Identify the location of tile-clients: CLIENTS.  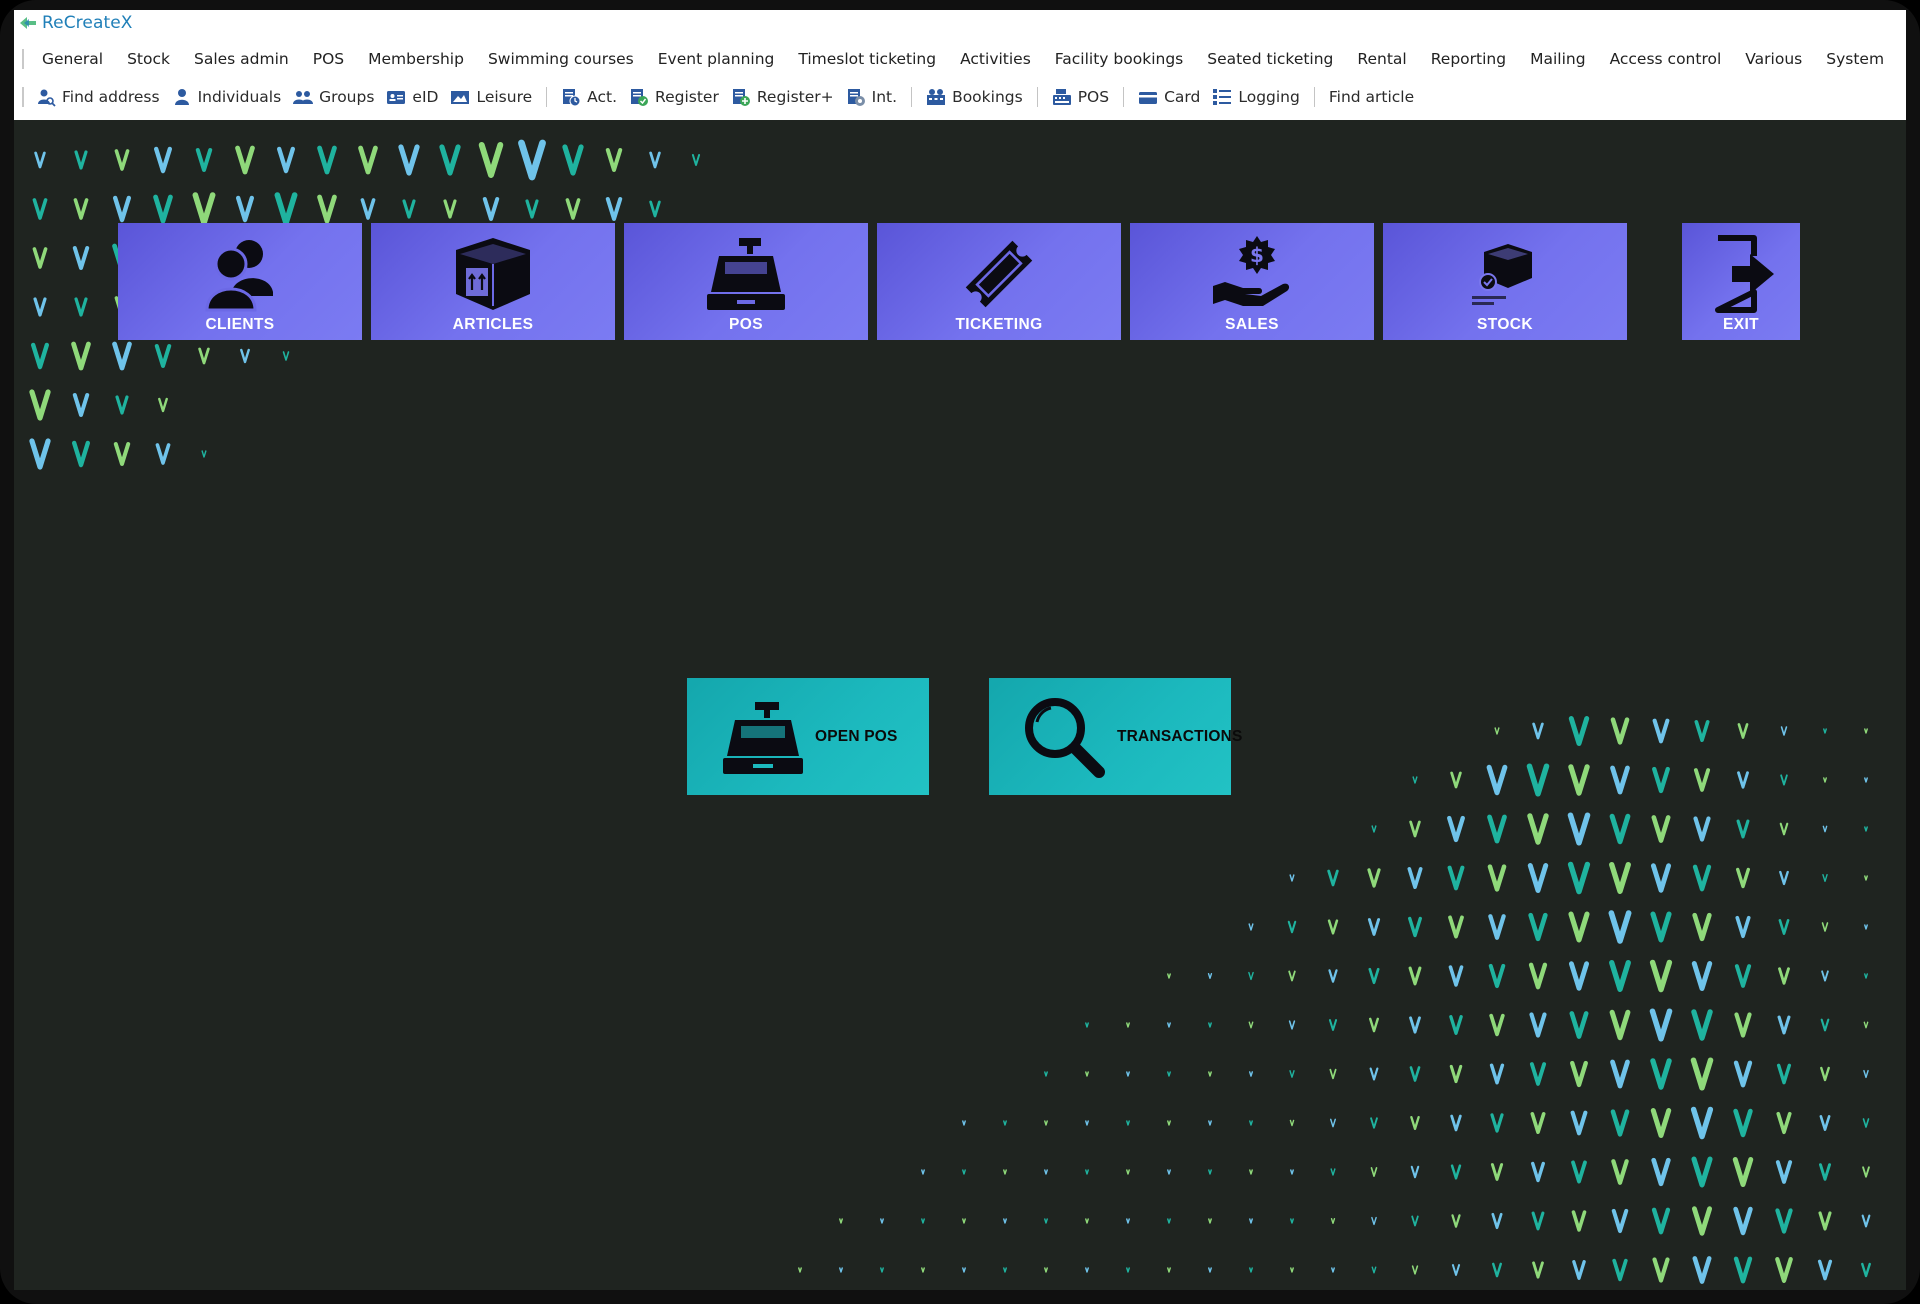
(240, 281).